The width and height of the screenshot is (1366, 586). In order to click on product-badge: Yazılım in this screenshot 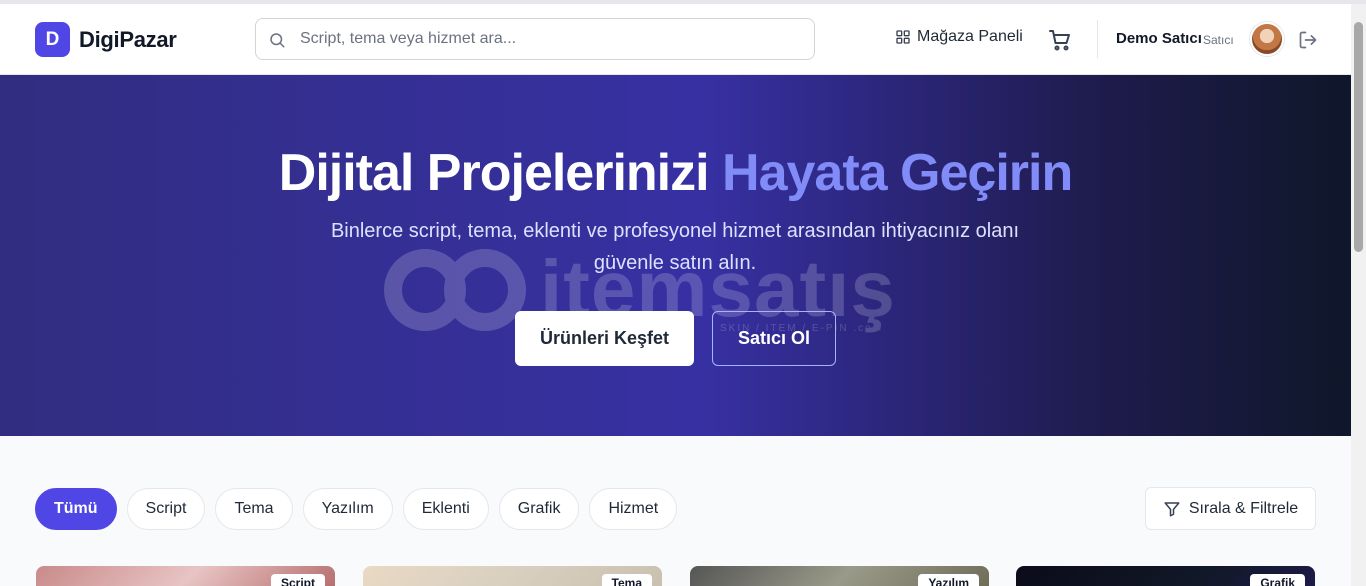, I will do `click(948, 580)`.